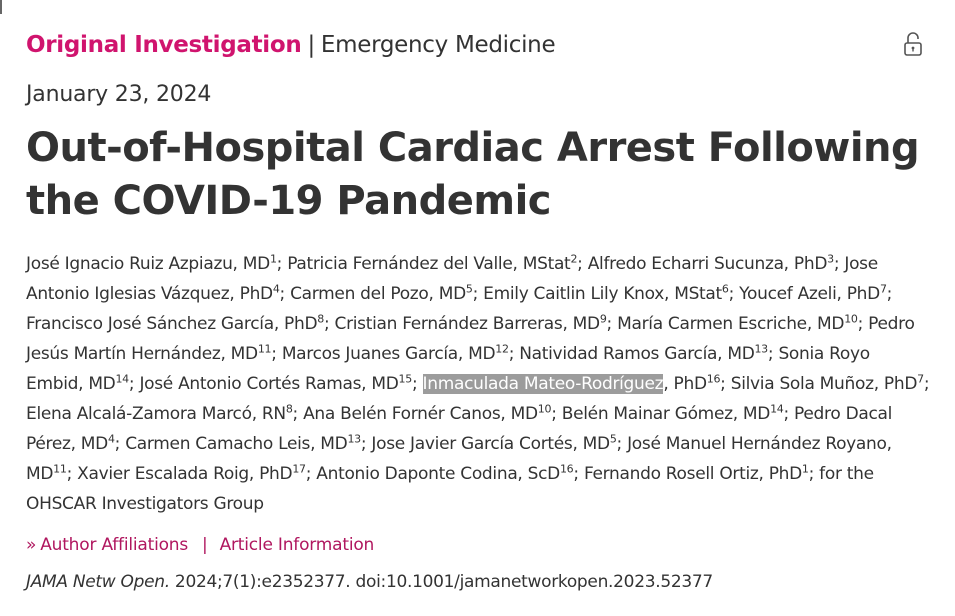 The width and height of the screenshot is (955, 616). I want to click on affiliation-marker: 6, so click(725, 288).